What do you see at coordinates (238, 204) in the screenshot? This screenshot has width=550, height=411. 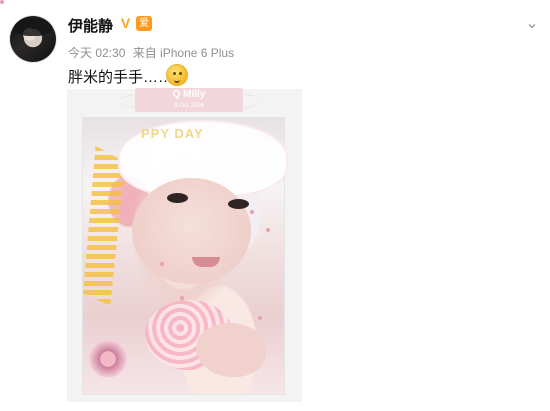 I see `baby-eye-right` at bounding box center [238, 204].